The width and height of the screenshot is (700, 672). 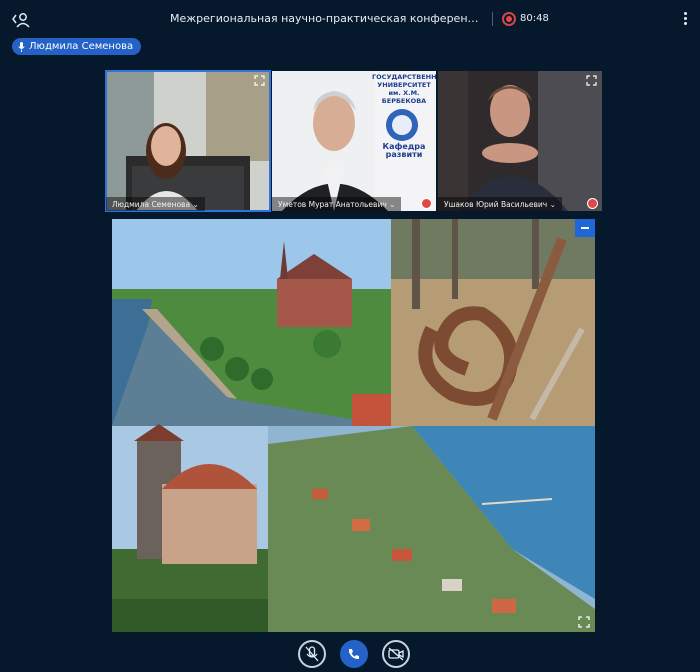 What do you see at coordinates (500, 204) in the screenshot?
I see `participant-name: Ушаков Юрий Васильевич ⌄` at bounding box center [500, 204].